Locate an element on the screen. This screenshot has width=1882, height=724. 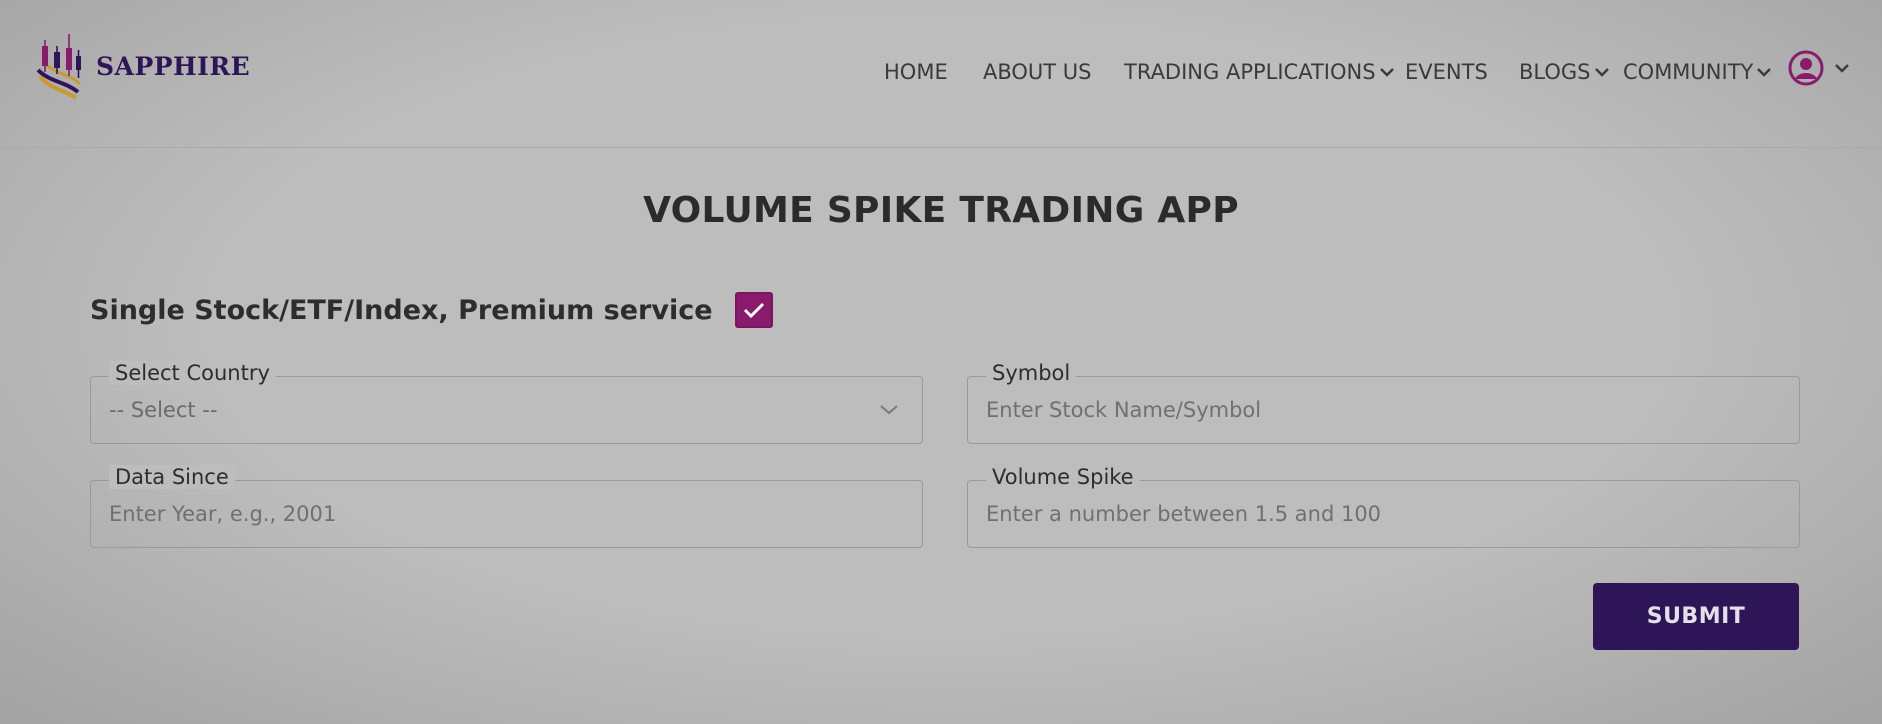
premium-service-row: Single Stock/ETF/Index, Premium service is located at coordinates (431, 310).